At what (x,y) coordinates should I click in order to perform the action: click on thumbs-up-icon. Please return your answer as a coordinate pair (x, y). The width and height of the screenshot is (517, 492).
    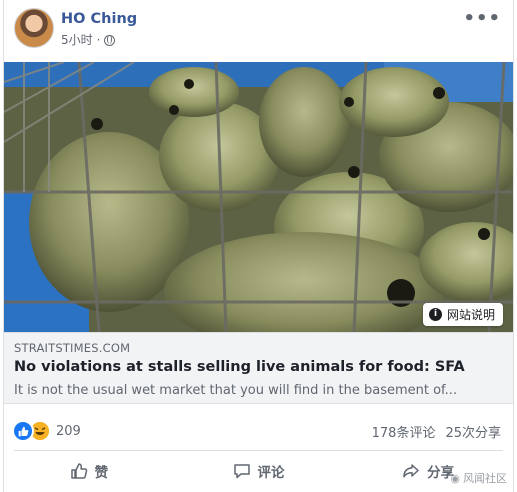
    Looking at the image, I should click on (78, 471).